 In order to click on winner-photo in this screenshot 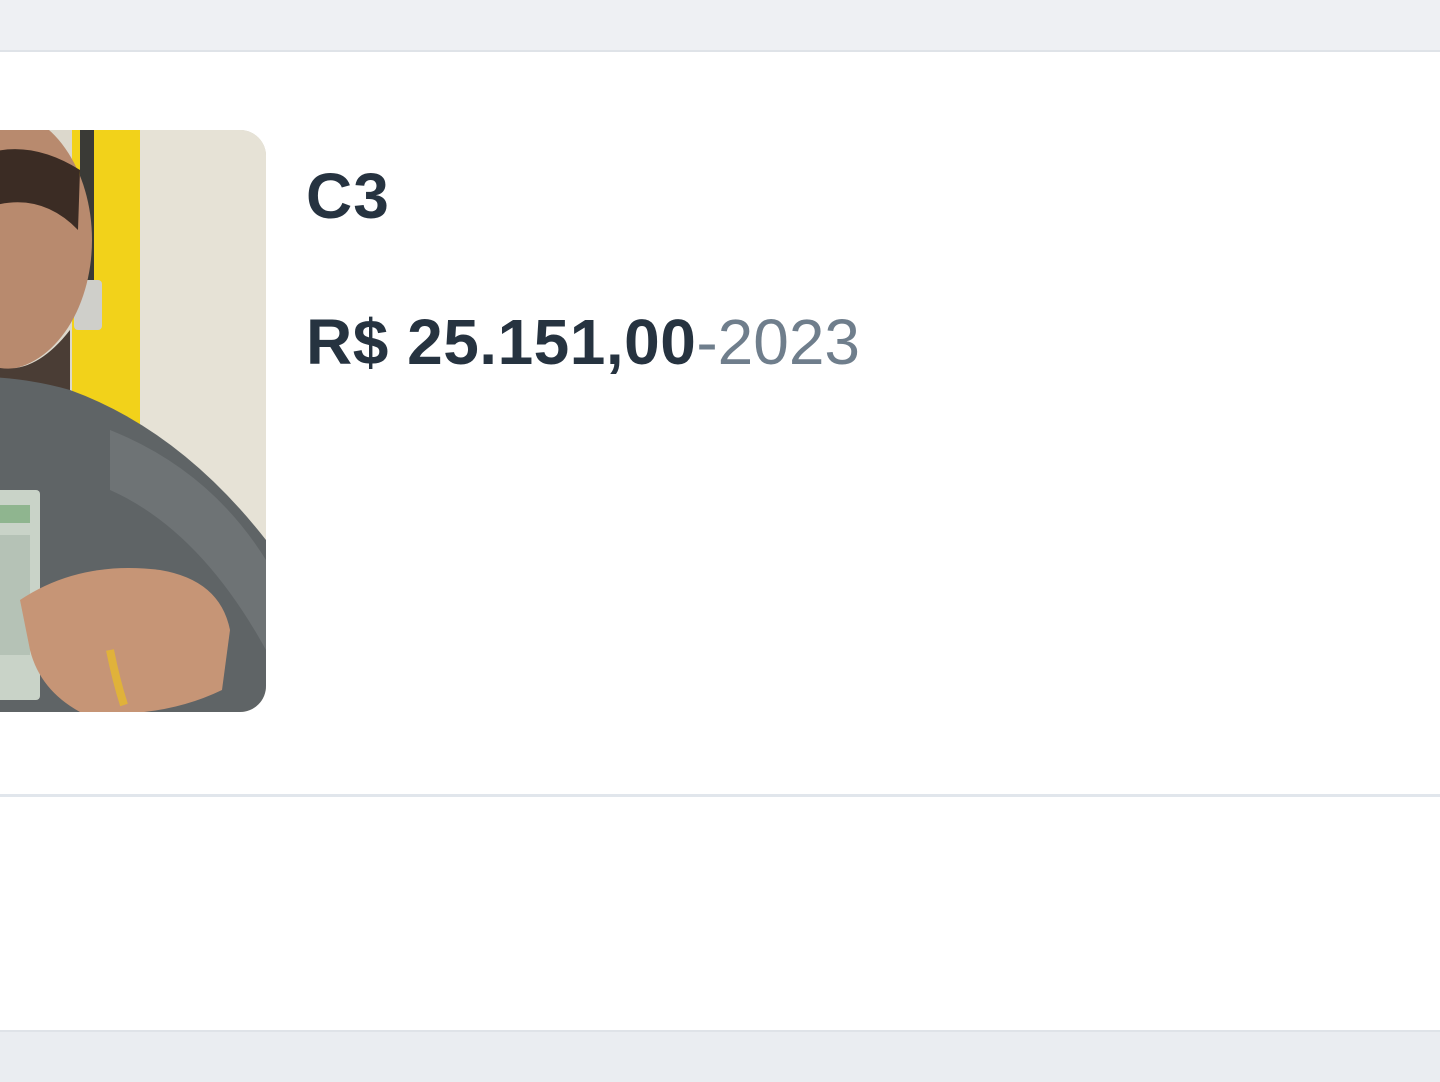, I will do `click(133, 421)`.